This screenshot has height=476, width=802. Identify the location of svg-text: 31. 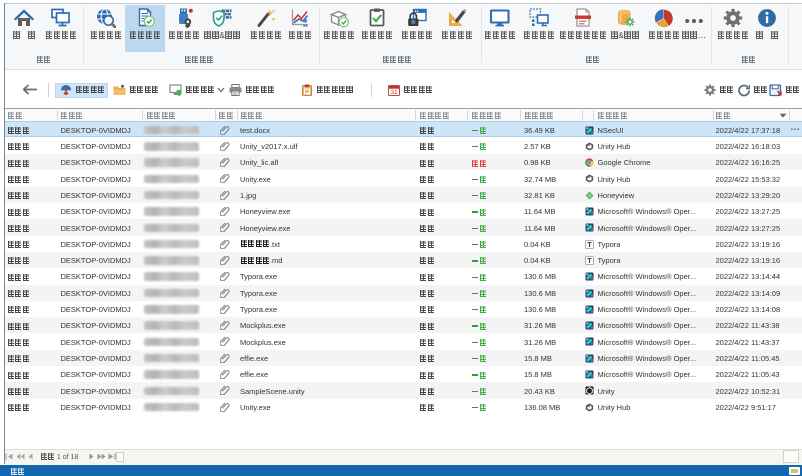
(394, 92).